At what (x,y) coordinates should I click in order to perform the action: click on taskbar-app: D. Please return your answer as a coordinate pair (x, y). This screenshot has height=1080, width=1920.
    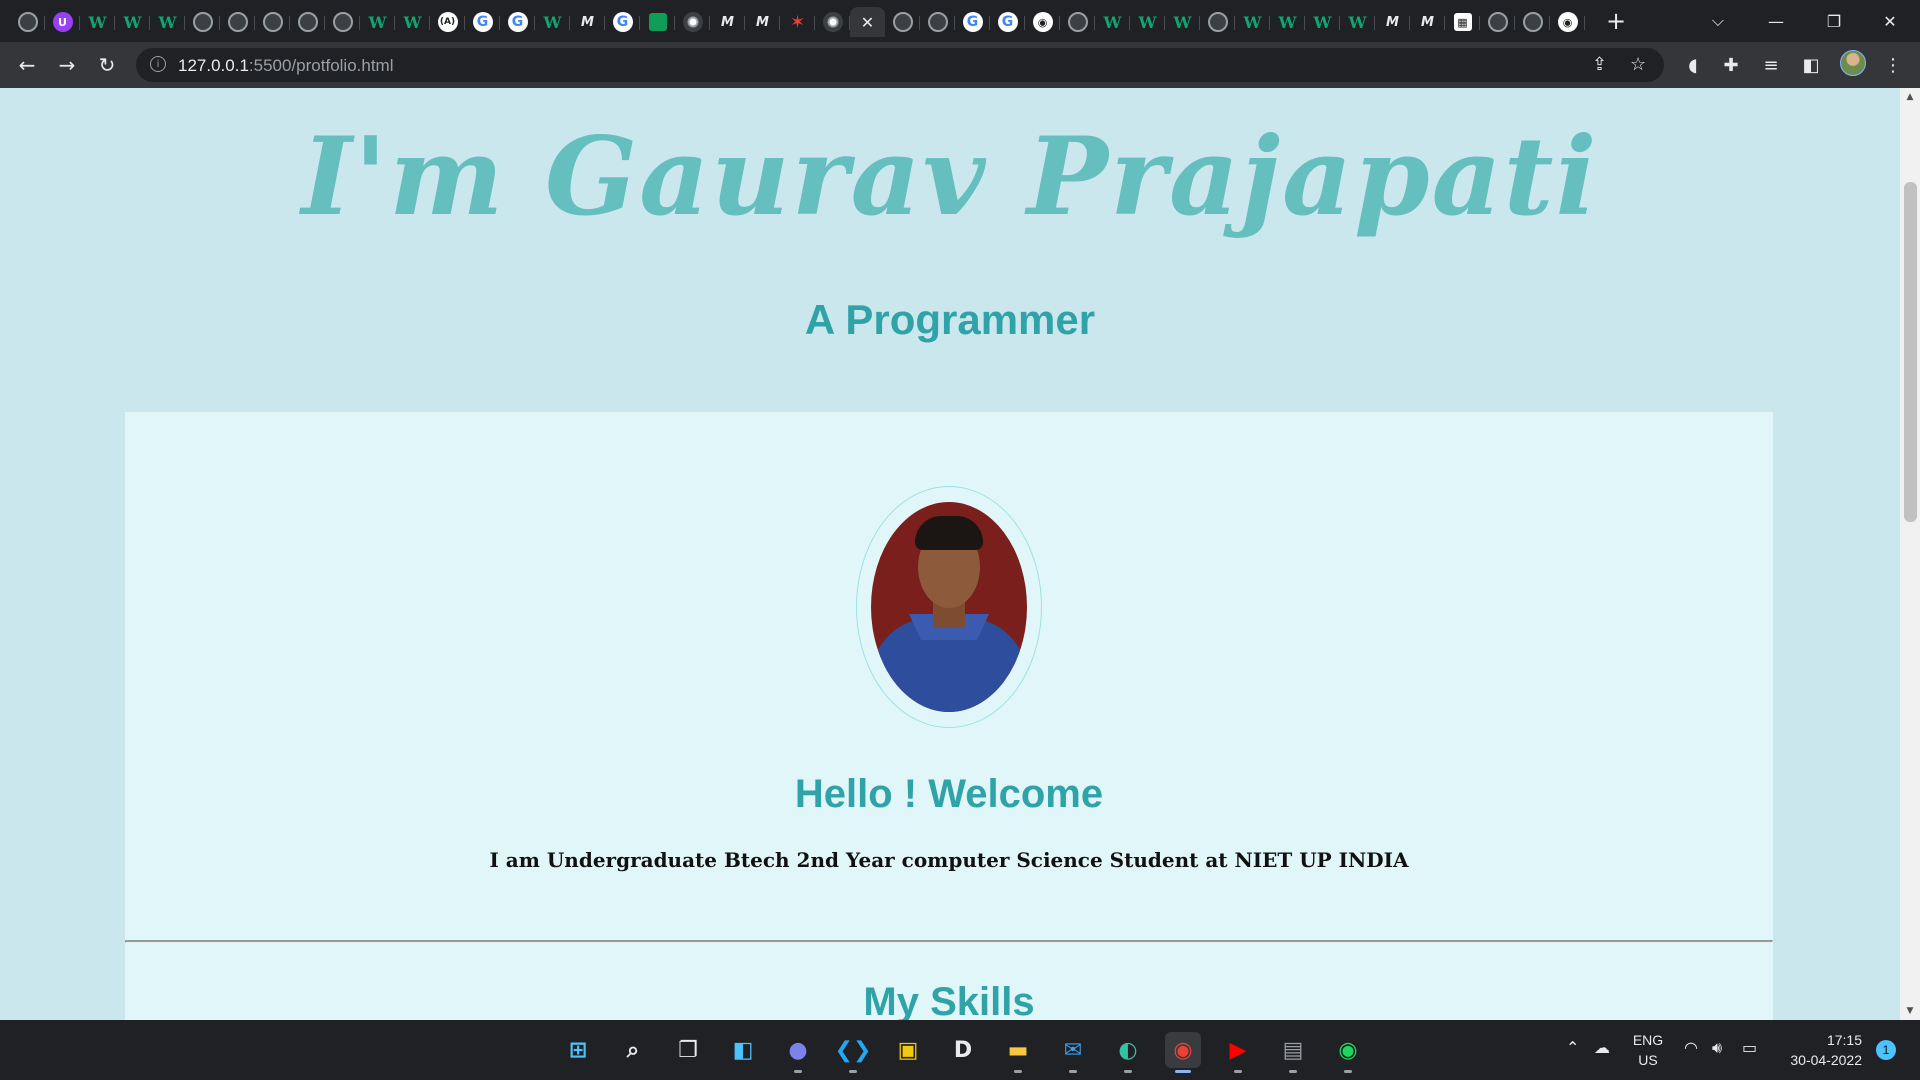
    Looking at the image, I should click on (963, 1050).